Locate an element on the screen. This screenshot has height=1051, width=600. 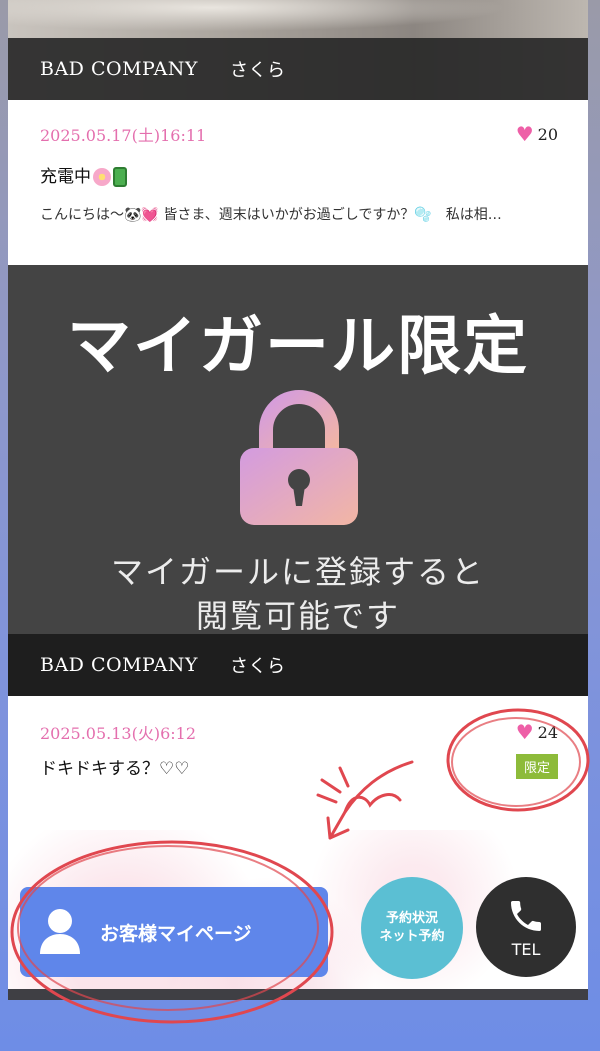
locked-message-line2: 閲覧可能です is located at coordinates (297, 616).